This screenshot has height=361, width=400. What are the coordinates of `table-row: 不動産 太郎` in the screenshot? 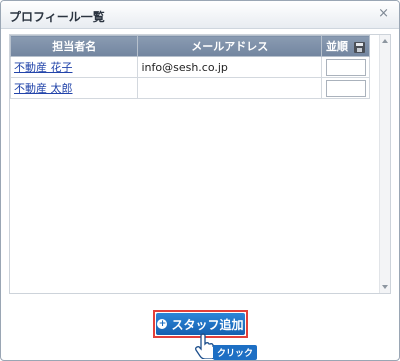 It's located at (189, 88).